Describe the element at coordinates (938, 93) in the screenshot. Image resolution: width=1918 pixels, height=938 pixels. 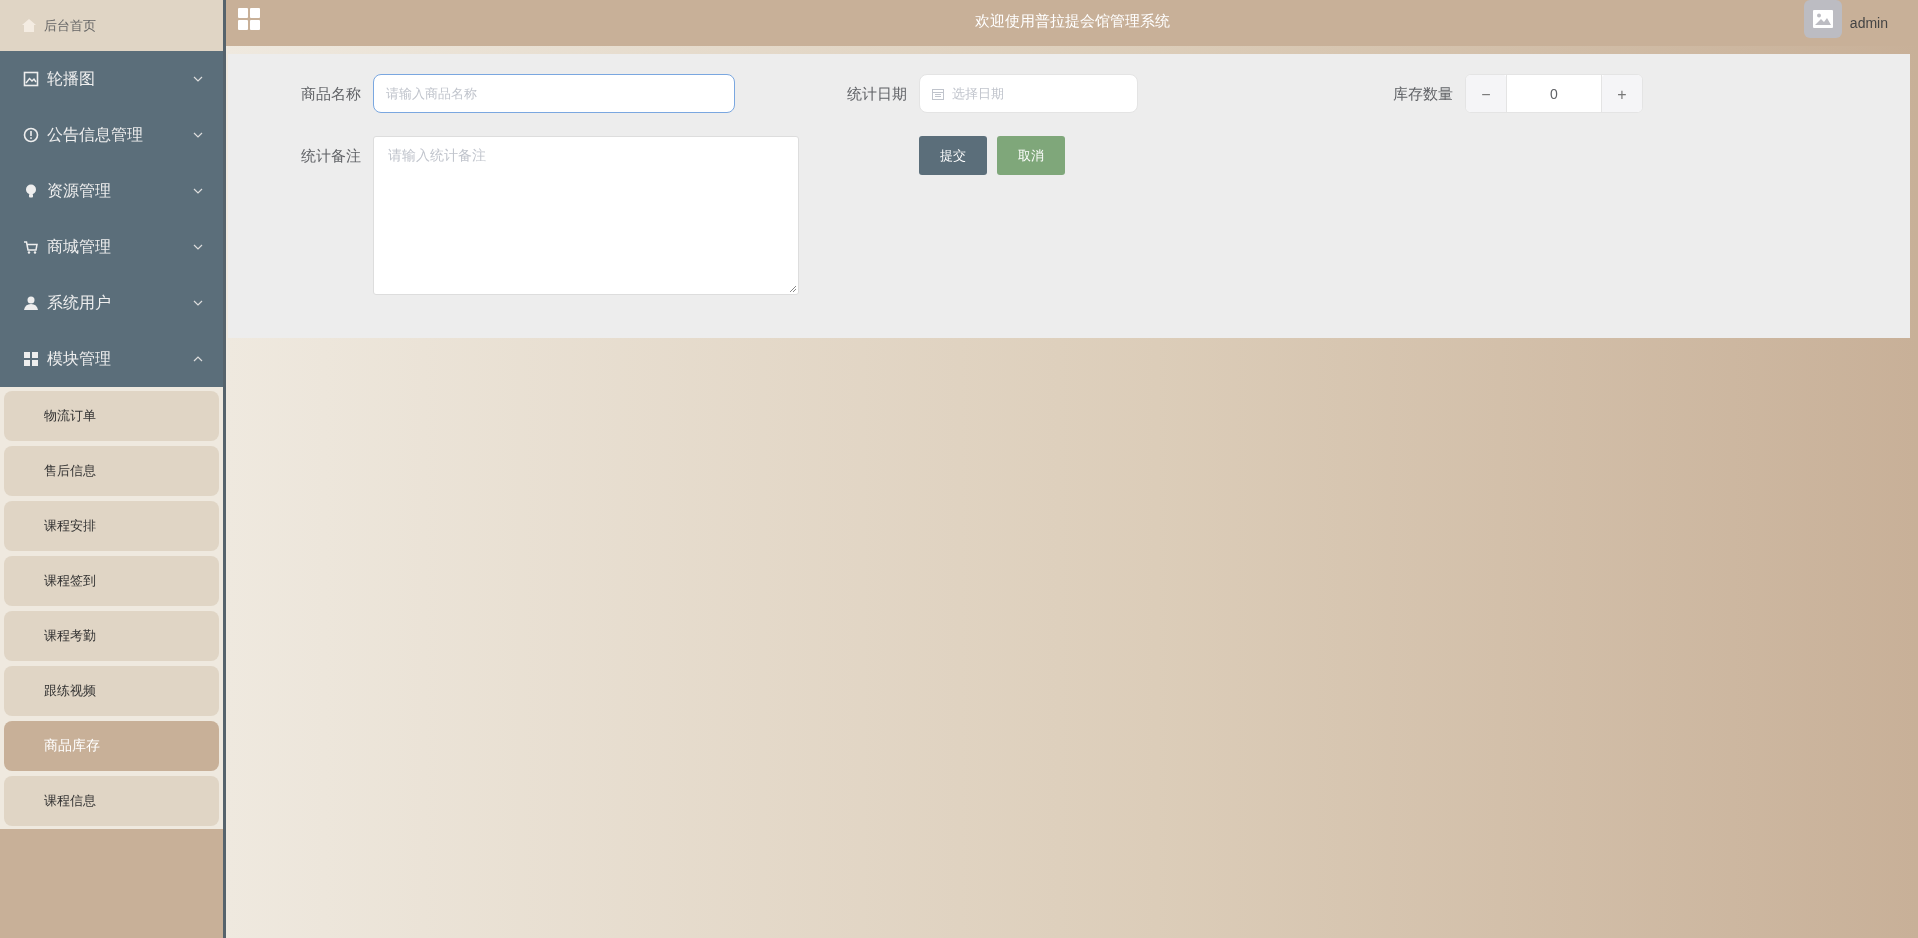
I see `calendar-icon` at that location.